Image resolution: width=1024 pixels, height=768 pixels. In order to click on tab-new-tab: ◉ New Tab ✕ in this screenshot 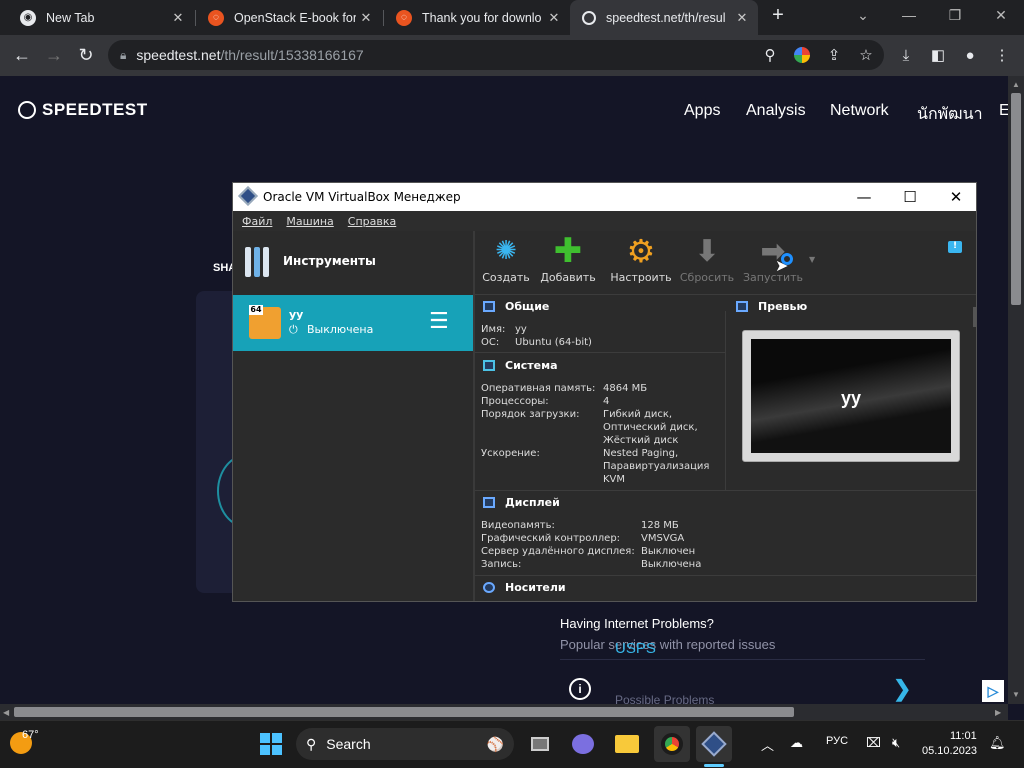, I will do `click(101, 17)`.